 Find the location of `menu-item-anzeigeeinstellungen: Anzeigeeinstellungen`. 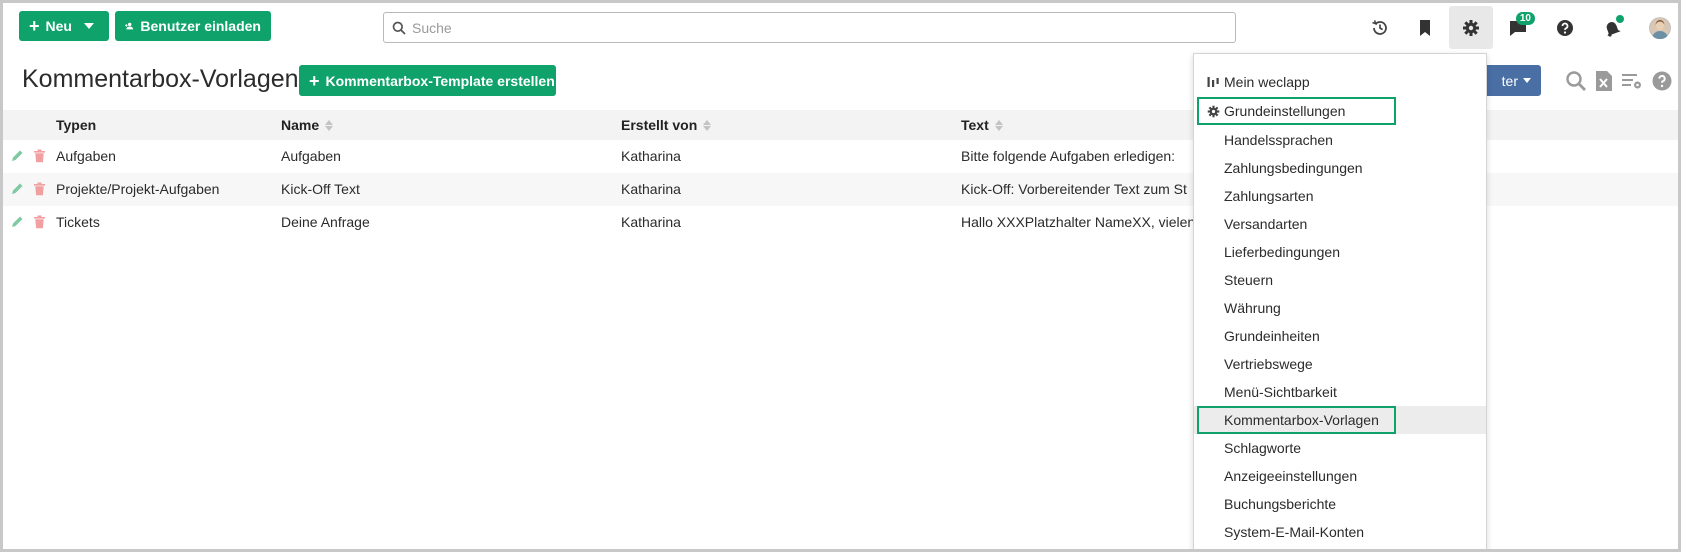

menu-item-anzeigeeinstellungen: Anzeigeeinstellungen is located at coordinates (1340, 476).